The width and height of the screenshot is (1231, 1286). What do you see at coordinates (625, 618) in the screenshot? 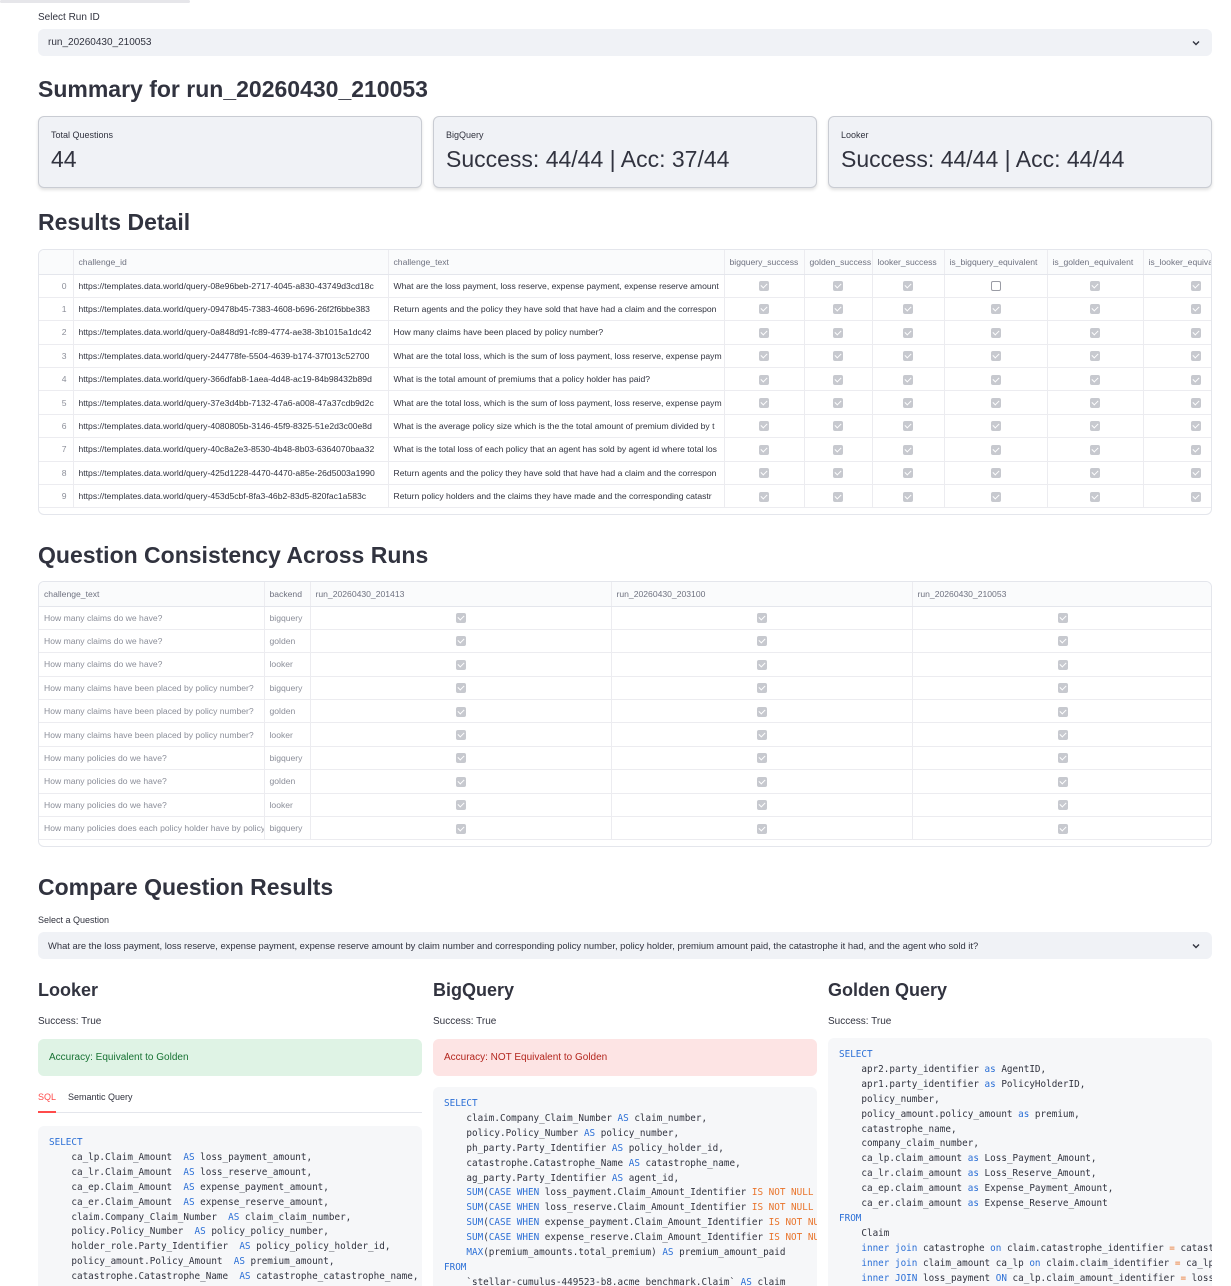
I see `table-row: How many claims do we have? bigquery` at bounding box center [625, 618].